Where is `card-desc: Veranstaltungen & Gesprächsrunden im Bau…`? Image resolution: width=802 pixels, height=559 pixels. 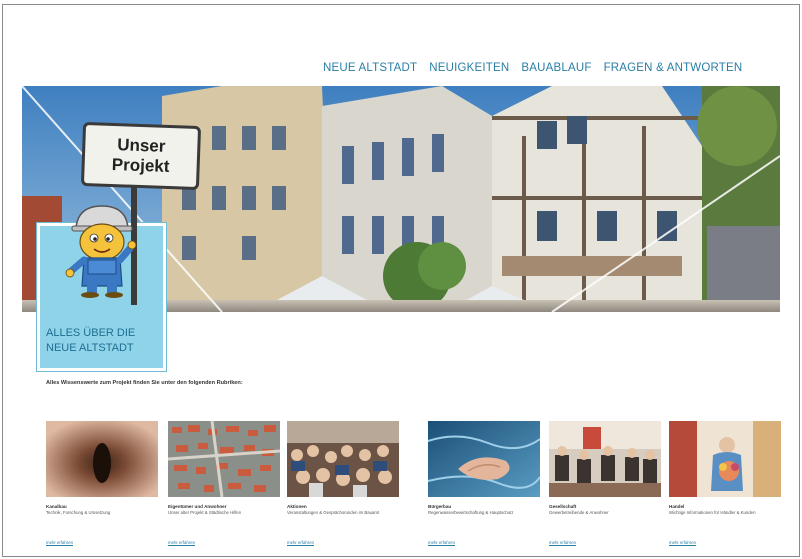
card-desc: Veranstaltungen & Gesprächsrunden im Bau… is located at coordinates (333, 512).